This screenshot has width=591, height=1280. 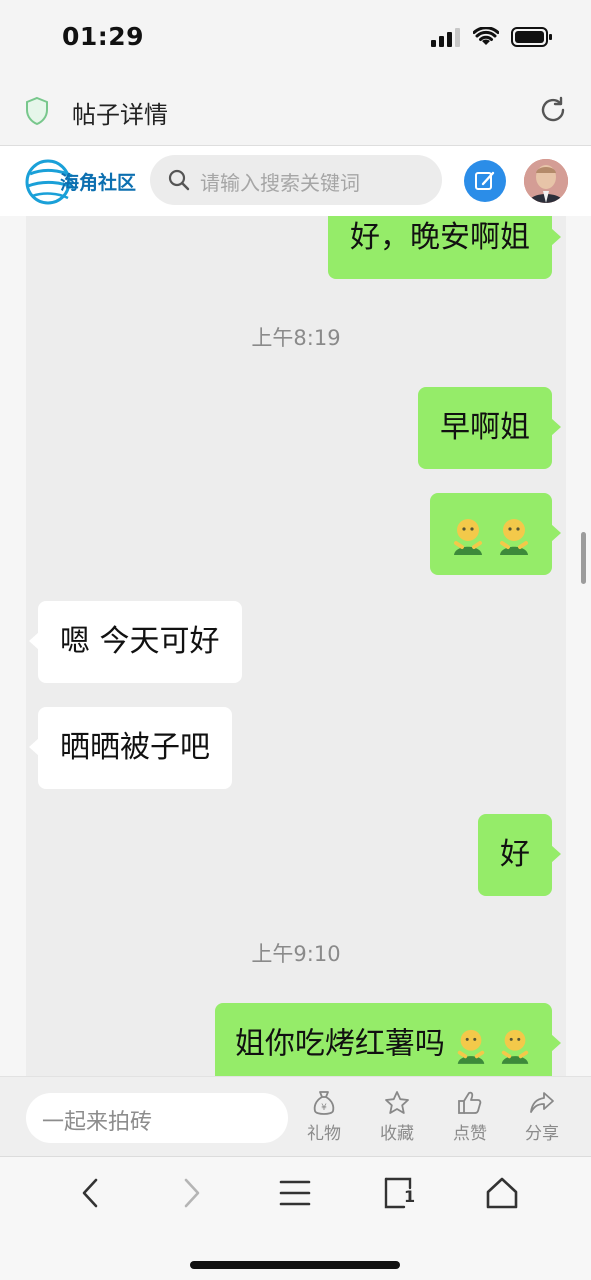 I want to click on browser-title-bar: 帖子详情, so click(x=295, y=112).